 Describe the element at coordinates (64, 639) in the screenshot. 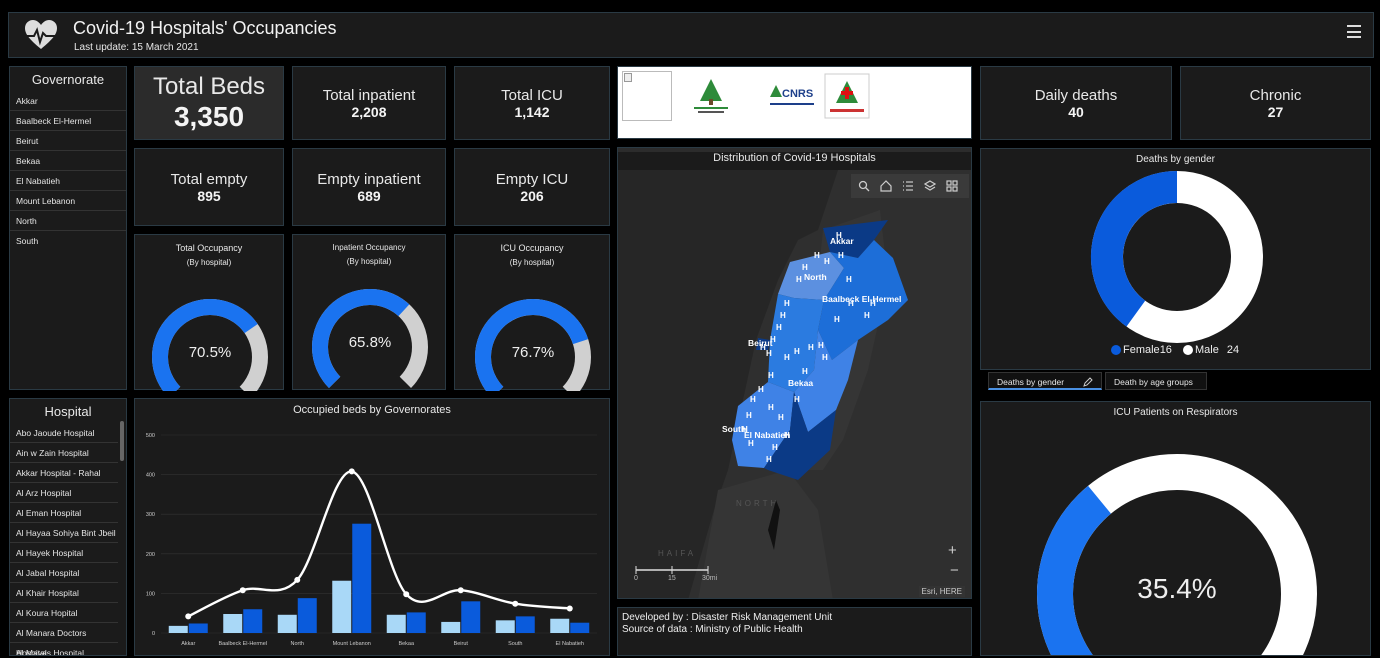

I see `hospital-item: Al Manara Doctors Hospital` at that location.